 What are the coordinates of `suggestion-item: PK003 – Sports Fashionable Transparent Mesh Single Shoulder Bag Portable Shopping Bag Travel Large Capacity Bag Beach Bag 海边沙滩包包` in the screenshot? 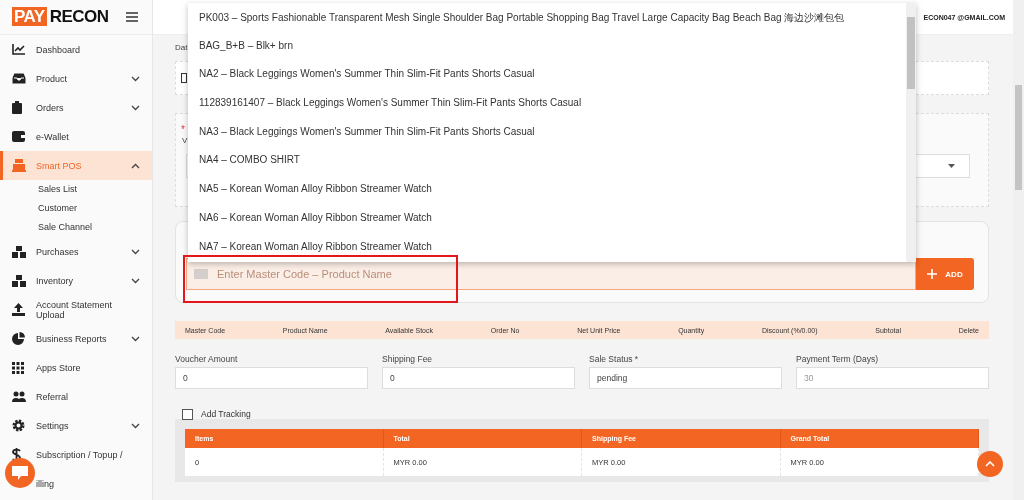 It's located at (547, 25).